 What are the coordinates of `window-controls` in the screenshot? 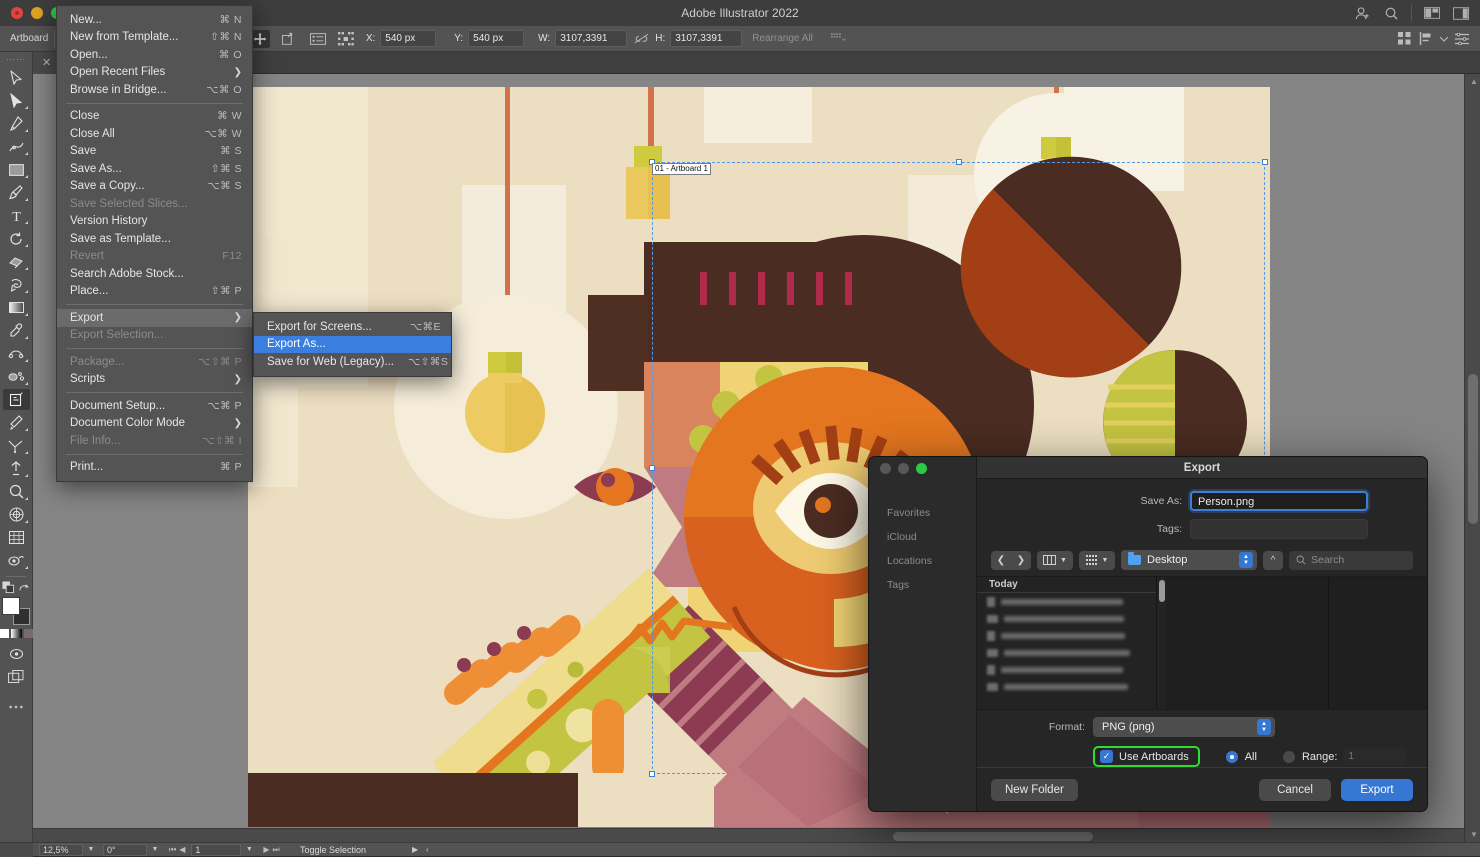 It's located at (31, 13).